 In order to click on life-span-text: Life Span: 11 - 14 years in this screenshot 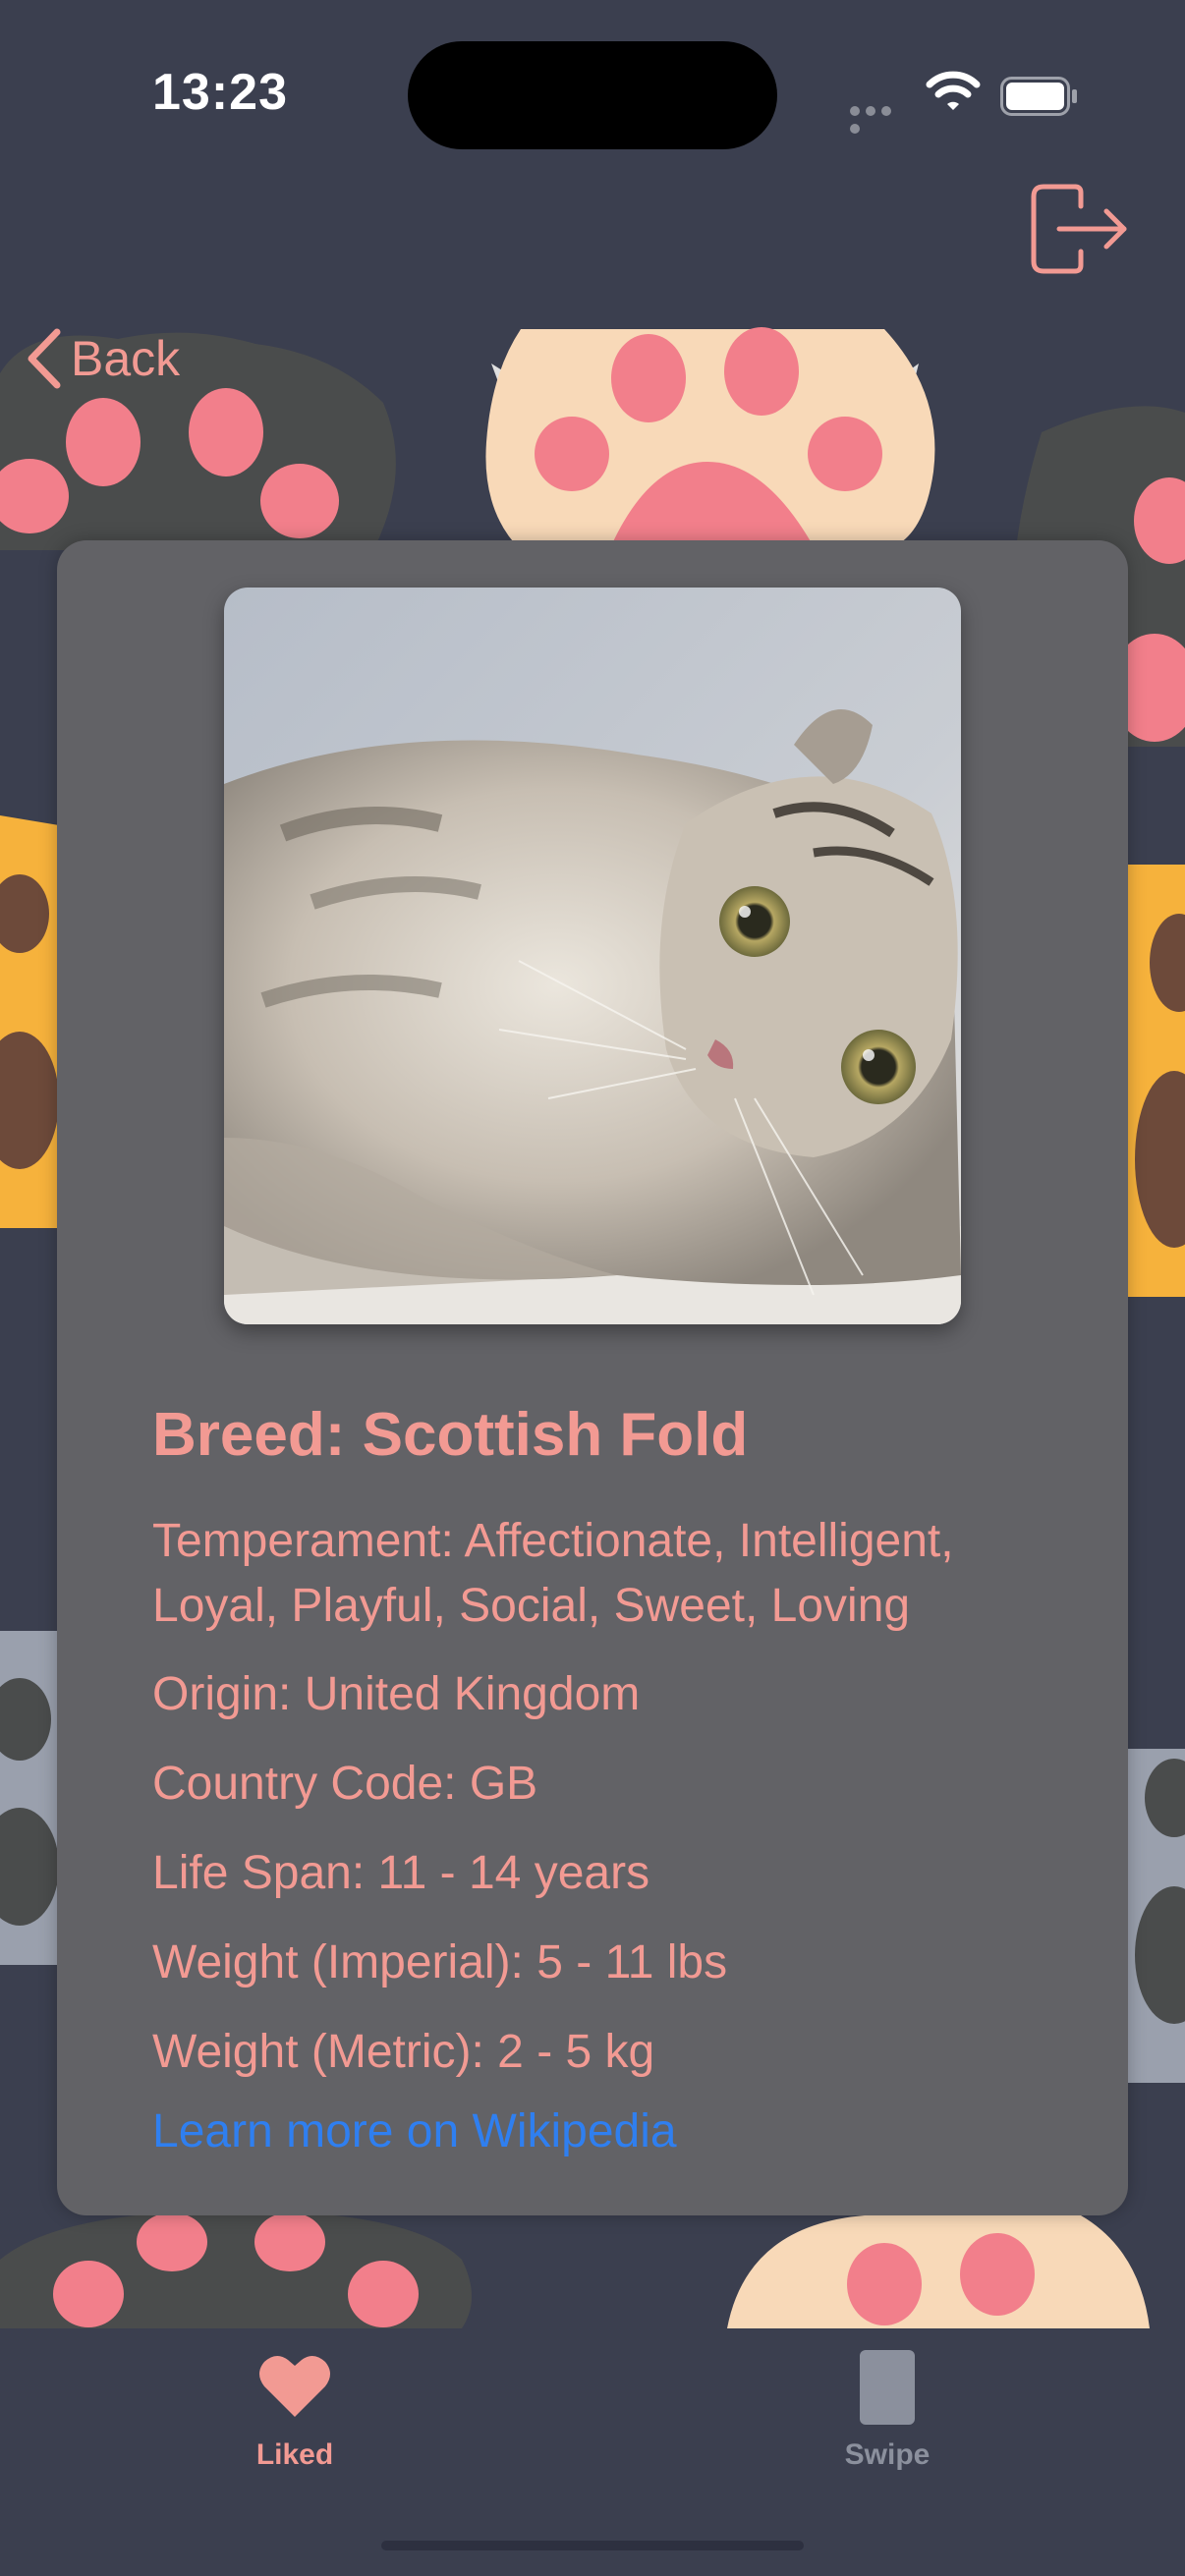, I will do `click(401, 1873)`.